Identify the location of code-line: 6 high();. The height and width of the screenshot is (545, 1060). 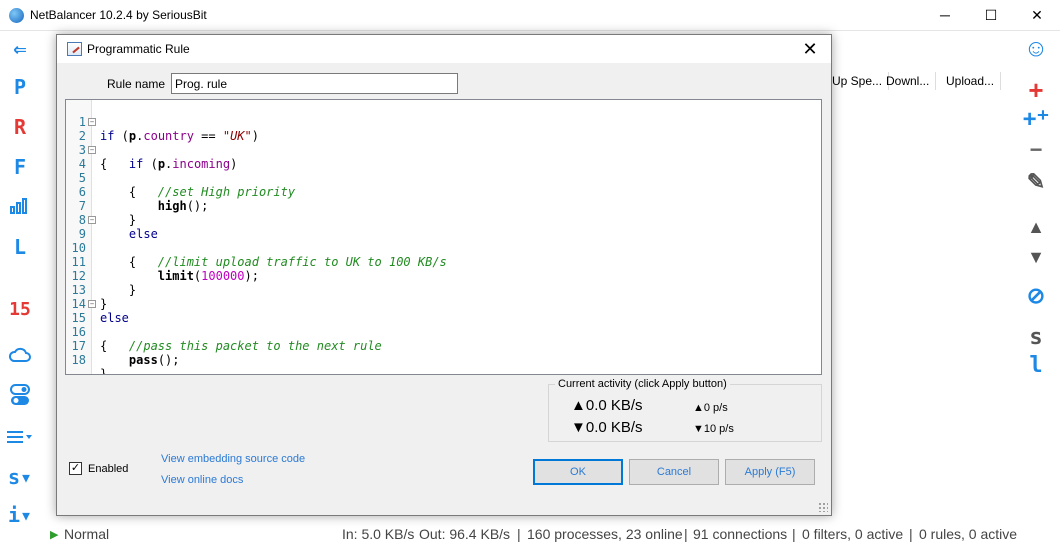
(443, 192).